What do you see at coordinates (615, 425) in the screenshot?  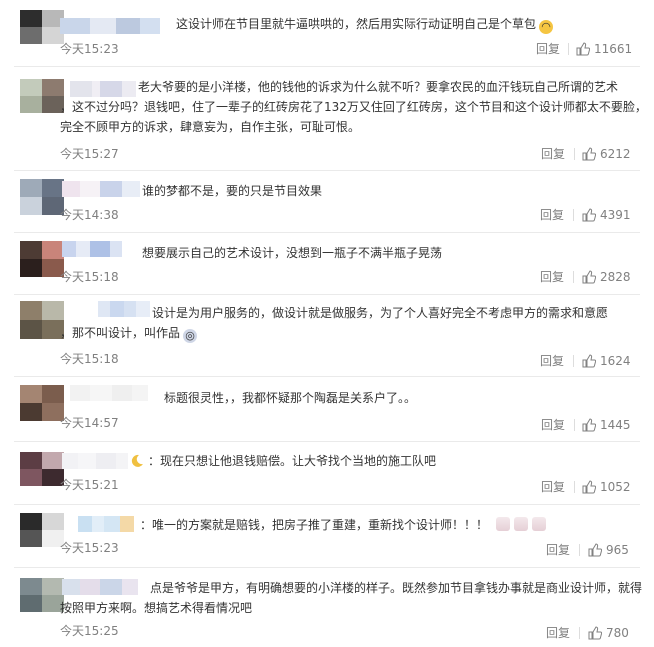 I see `like-count: 1445` at bounding box center [615, 425].